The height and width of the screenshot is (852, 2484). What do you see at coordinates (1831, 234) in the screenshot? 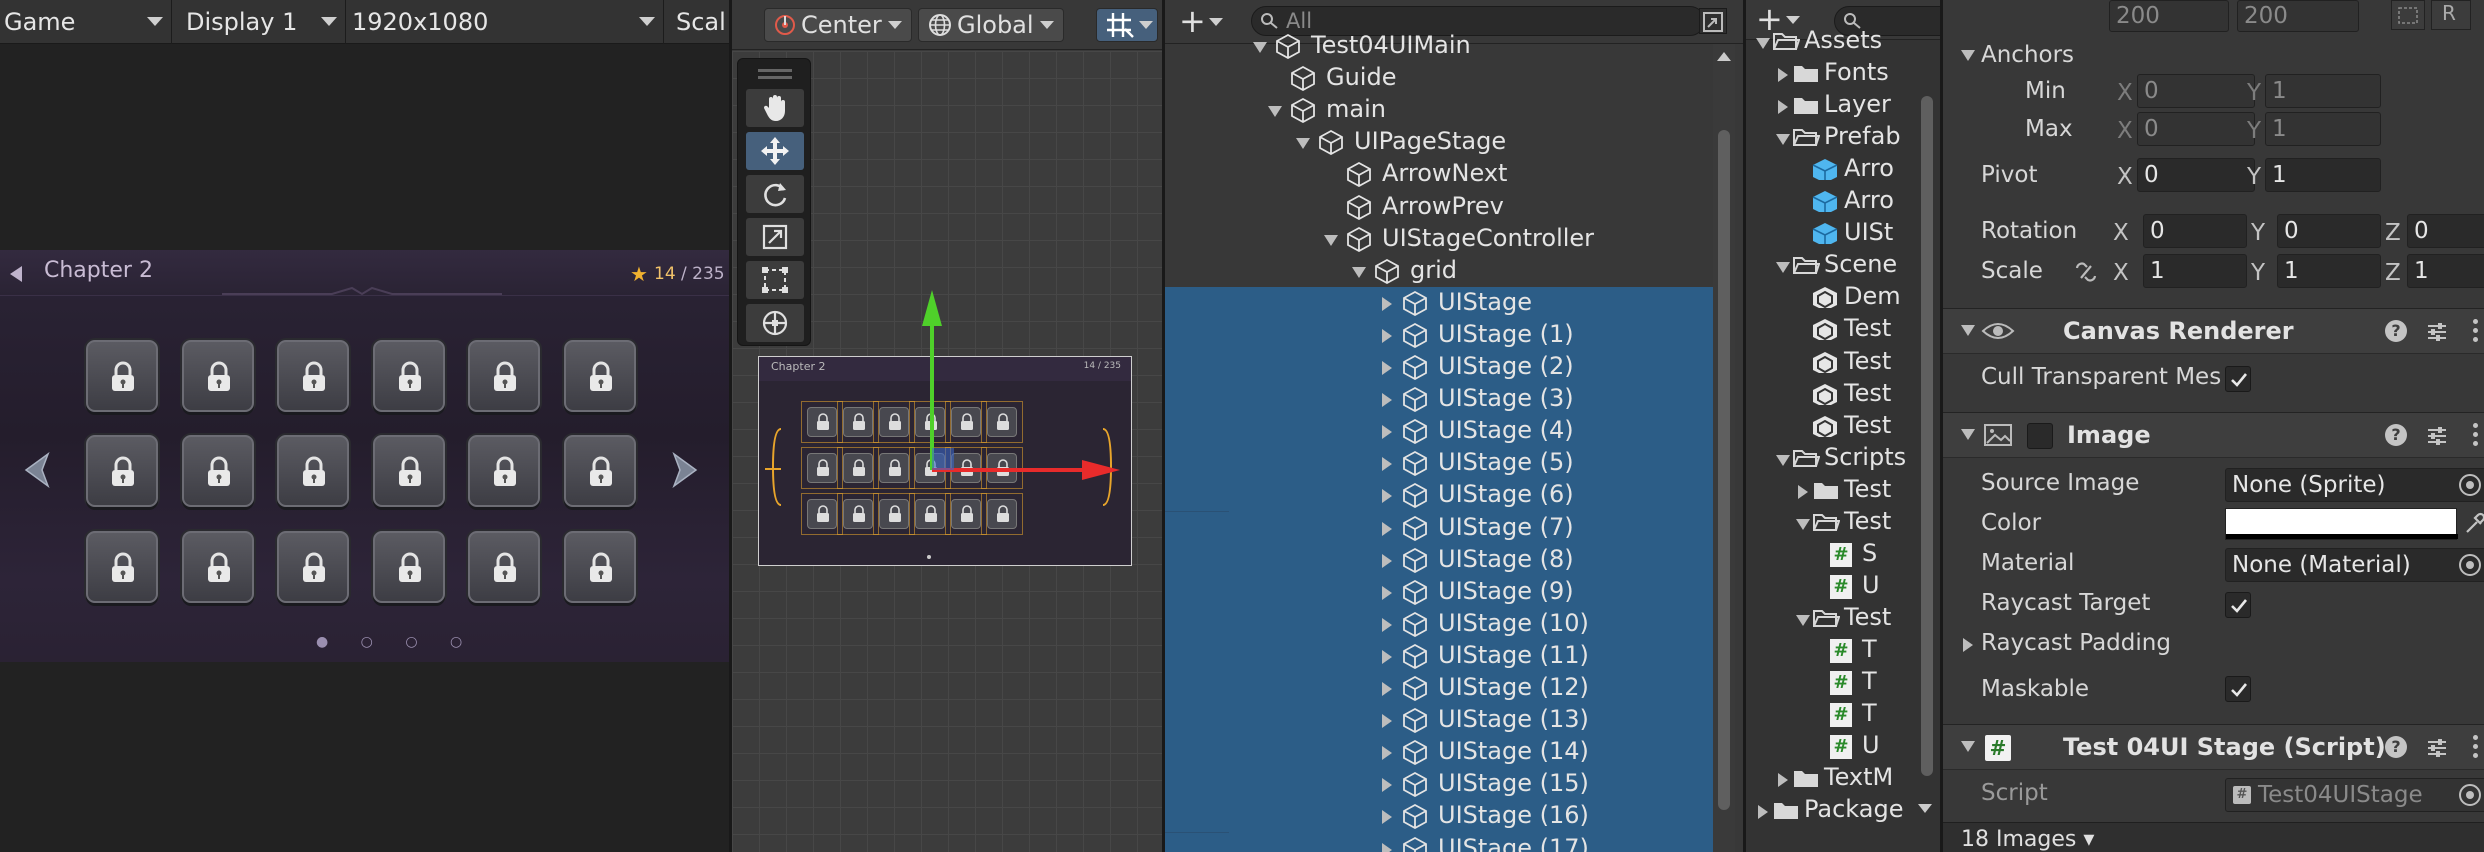
I see `project-item: UISt` at bounding box center [1831, 234].